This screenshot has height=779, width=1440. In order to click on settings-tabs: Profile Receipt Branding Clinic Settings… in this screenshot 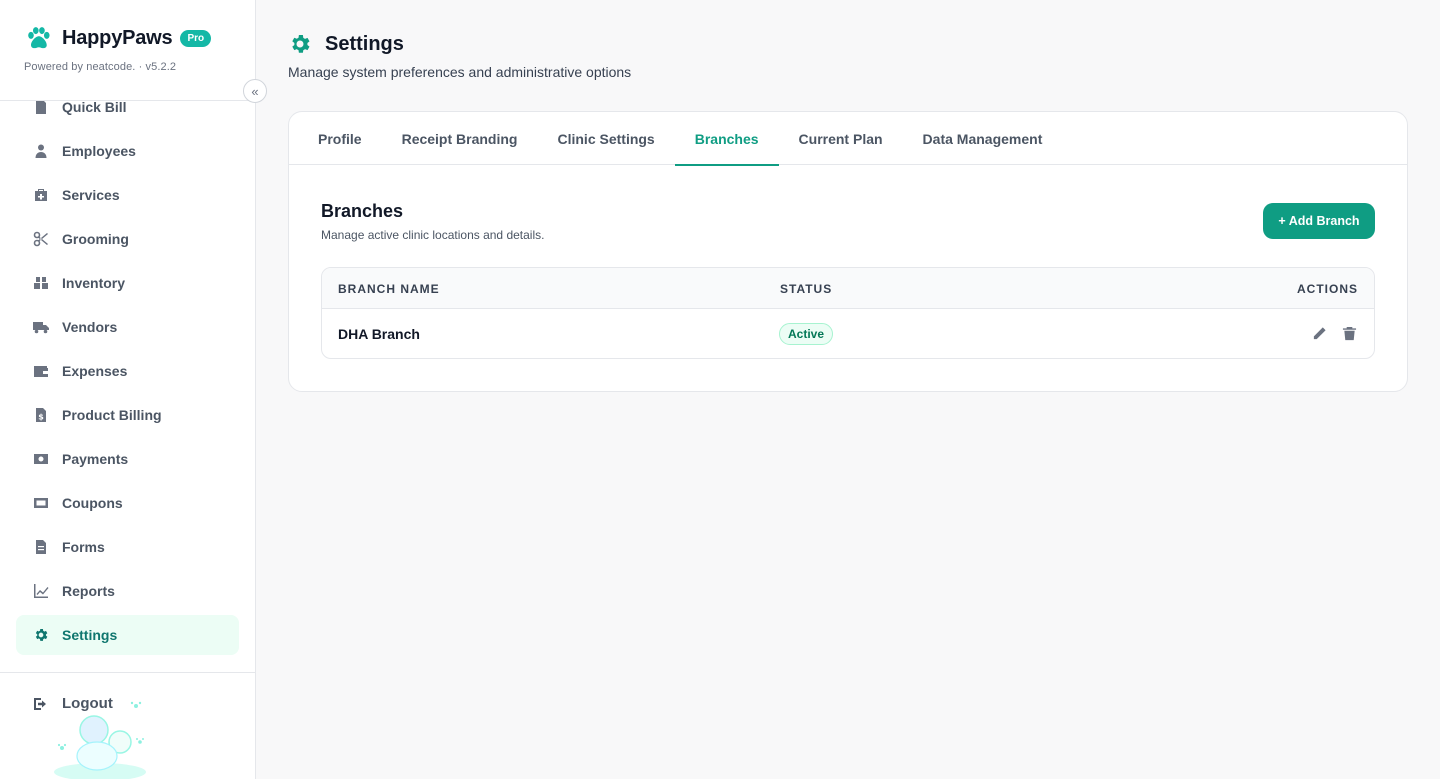, I will do `click(848, 139)`.